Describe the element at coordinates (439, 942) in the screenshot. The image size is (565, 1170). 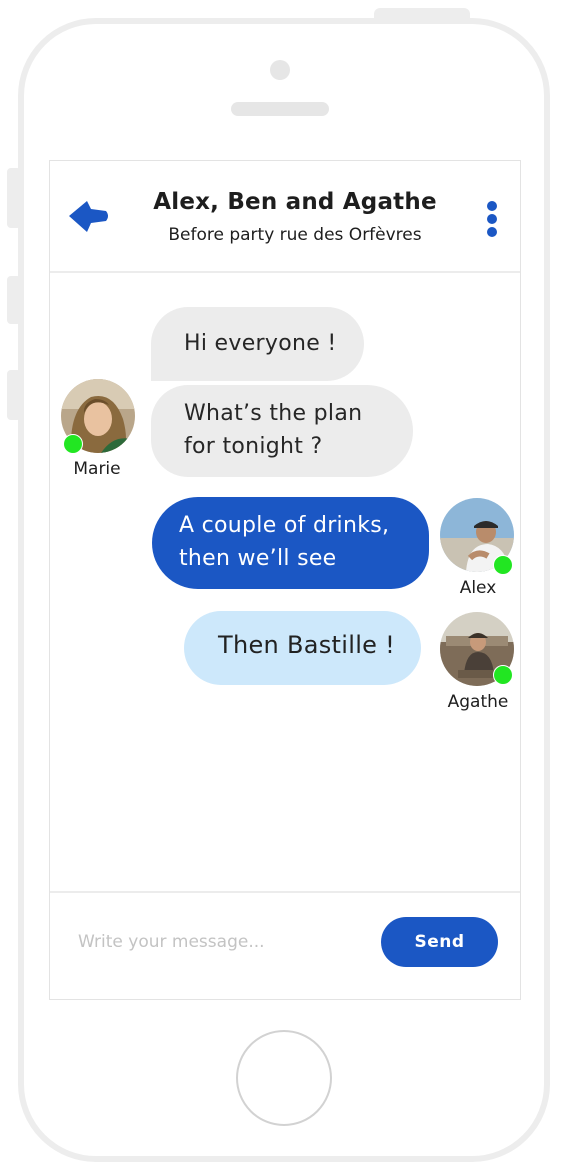
I see `send-button: Send` at that location.